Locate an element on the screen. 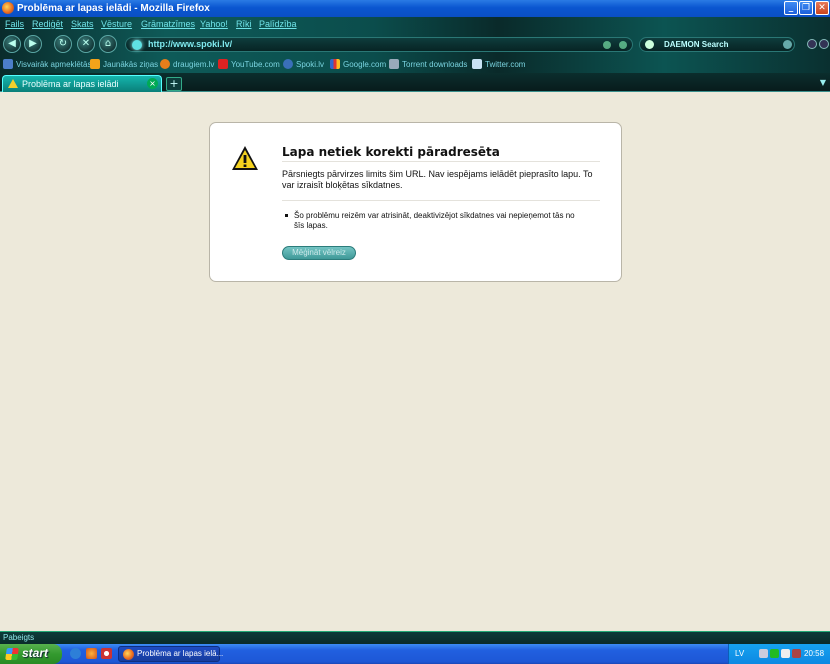  bookmark-label: Google.com is located at coordinates (365, 64).